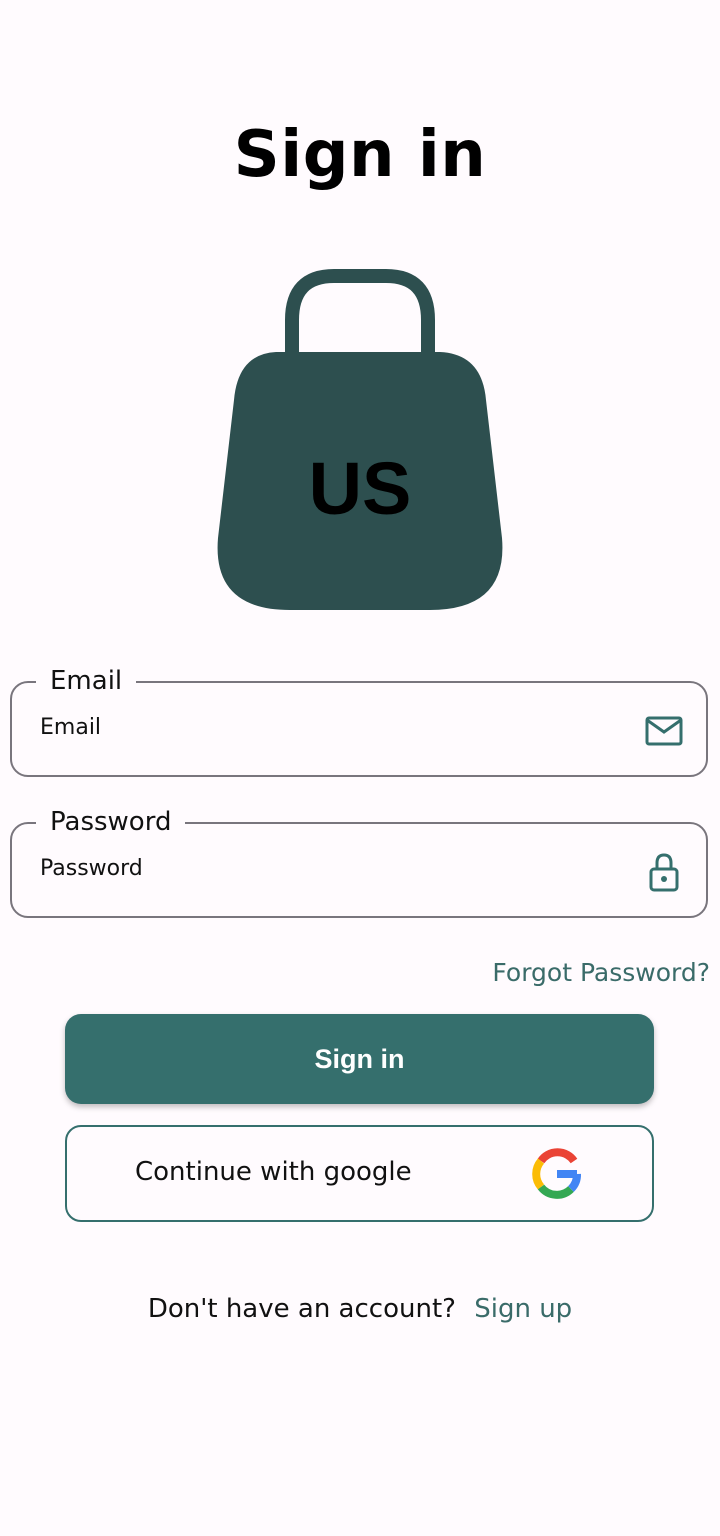 This screenshot has height=1536, width=720. I want to click on password-input, so click(320, 868).